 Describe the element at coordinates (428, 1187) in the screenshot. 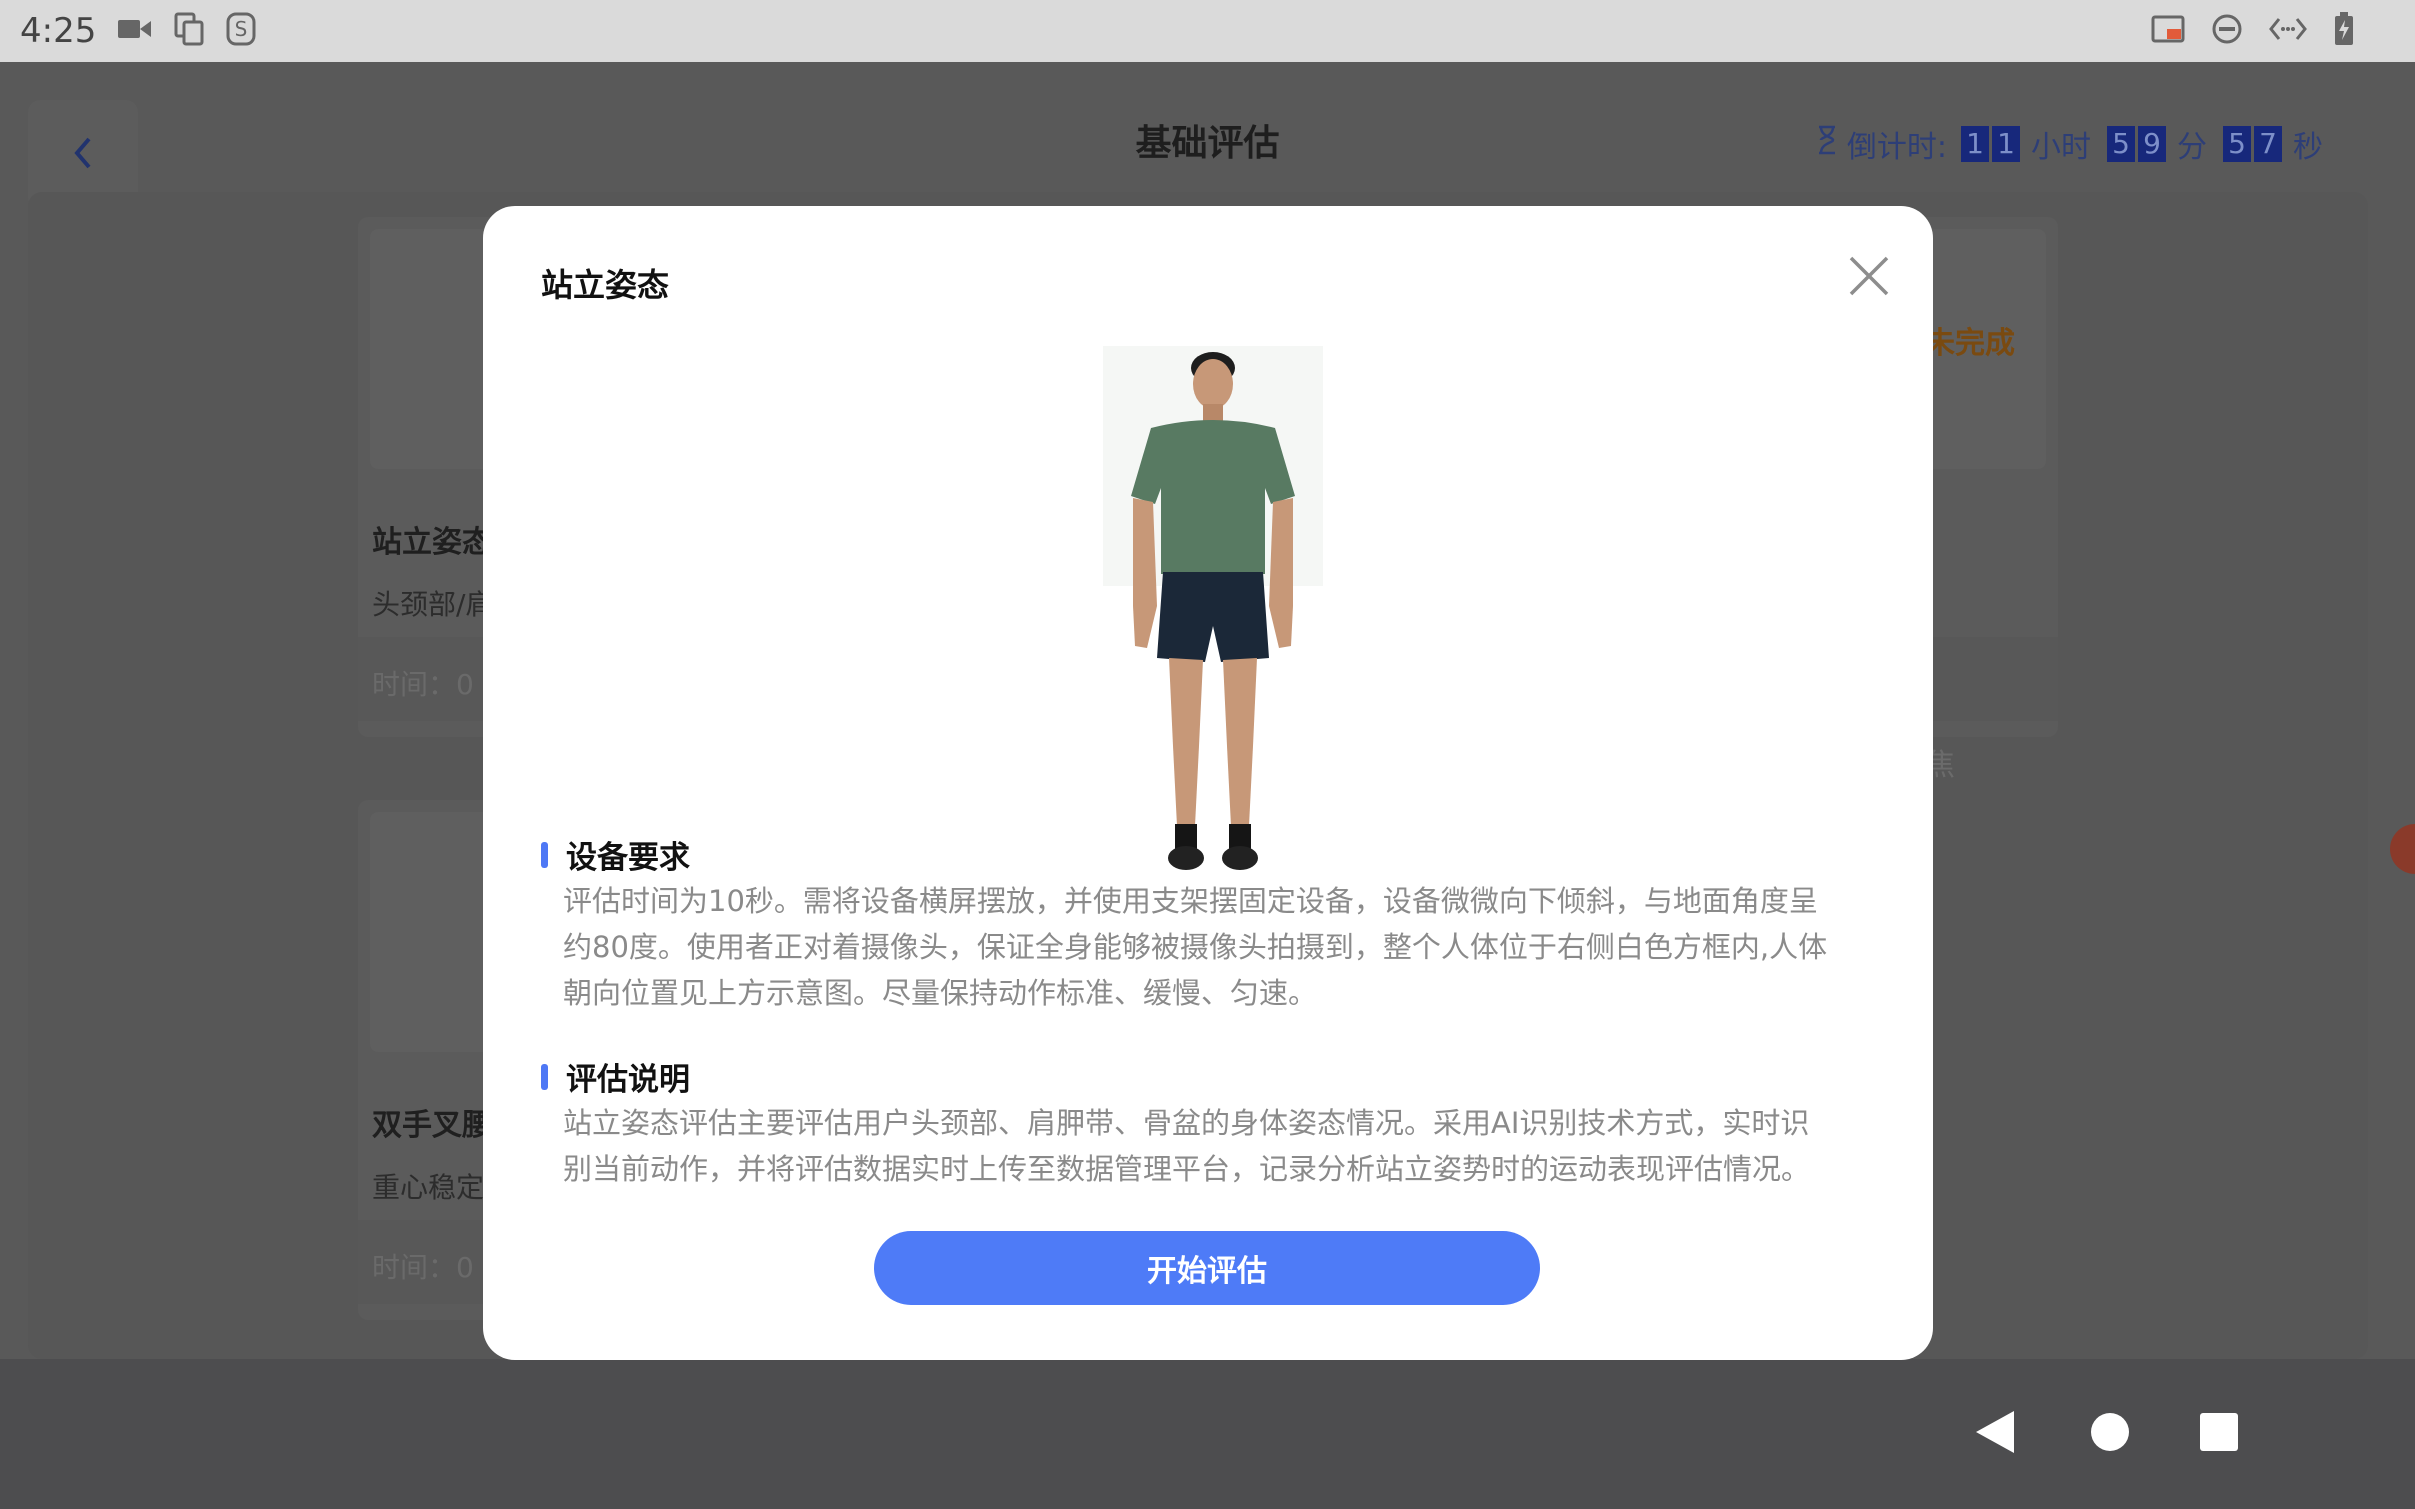

I see `card-subtitle: 重心稳定` at that location.